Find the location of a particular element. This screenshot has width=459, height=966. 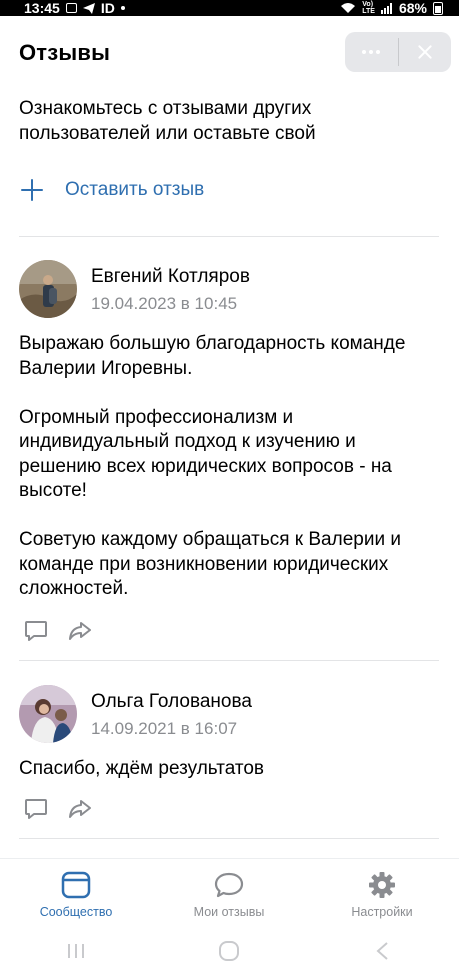

telegram-notification-icon is located at coordinates (88, 8).